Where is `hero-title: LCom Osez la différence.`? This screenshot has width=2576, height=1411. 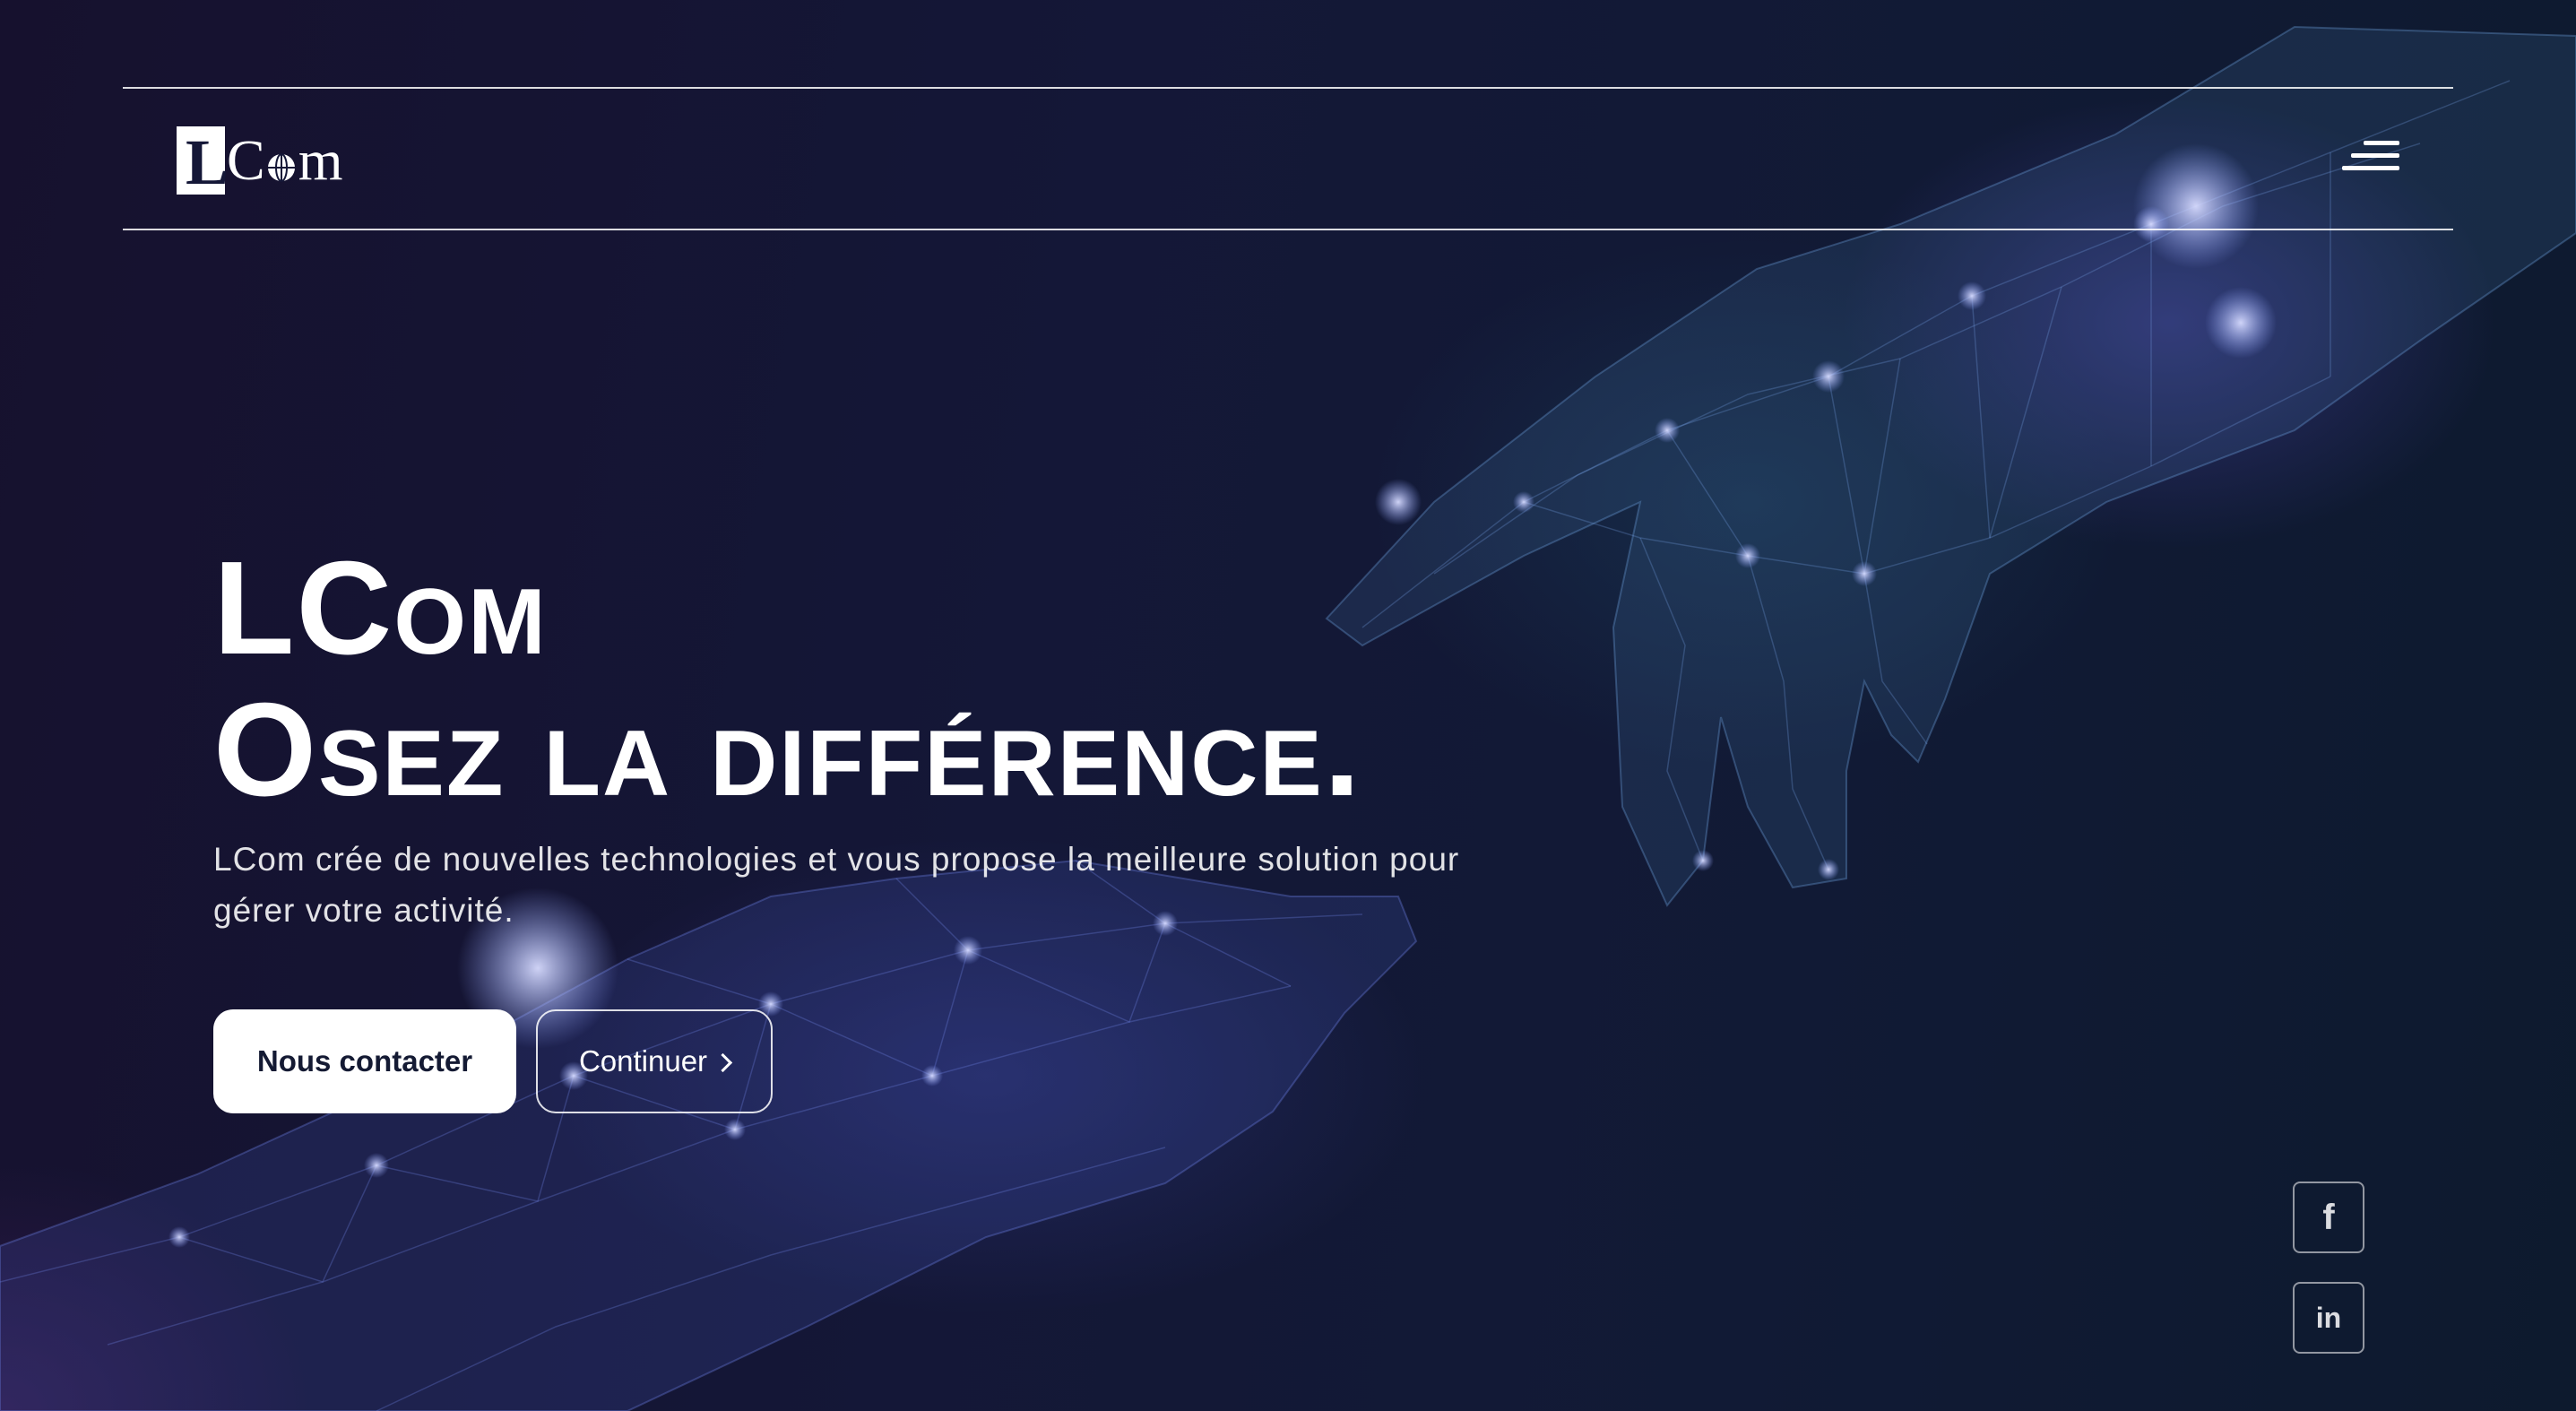
hero-title: LCom Osez la différence. is located at coordinates (885, 679).